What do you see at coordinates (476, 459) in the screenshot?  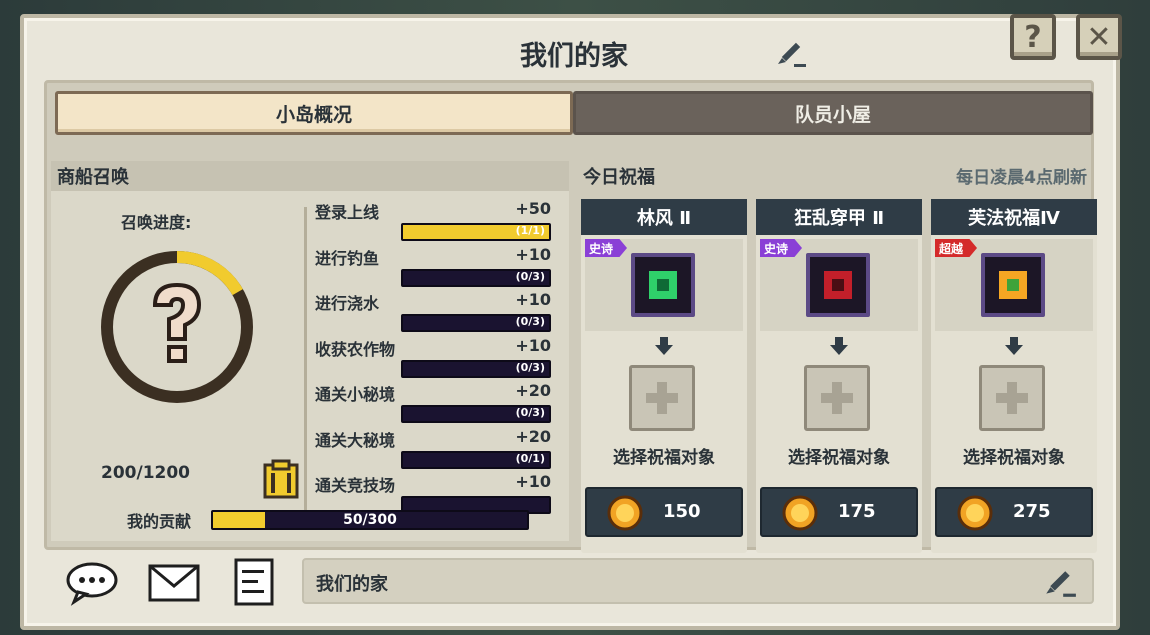 I see `task-progress-bar: (0/1)` at bounding box center [476, 459].